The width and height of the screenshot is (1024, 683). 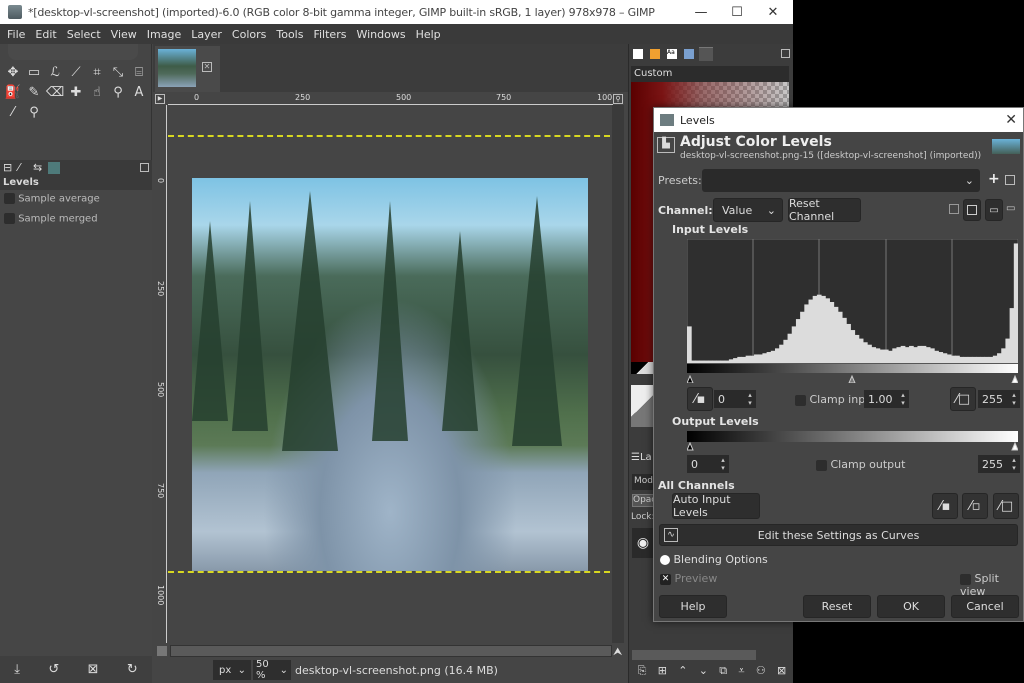 I want to click on presets-combo: ⌄, so click(x=841, y=180).